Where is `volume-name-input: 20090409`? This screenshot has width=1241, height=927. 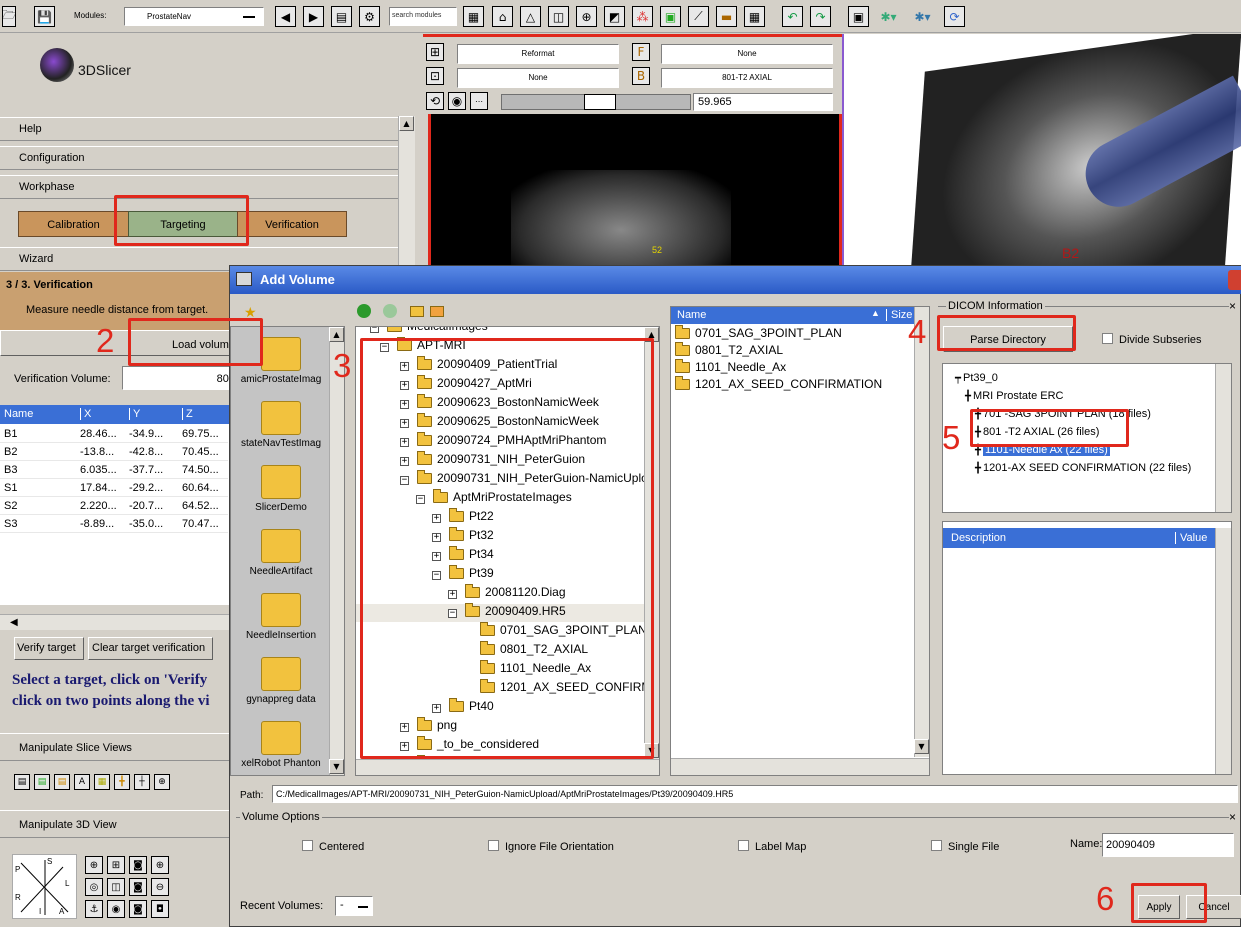 volume-name-input: 20090409 is located at coordinates (1168, 845).